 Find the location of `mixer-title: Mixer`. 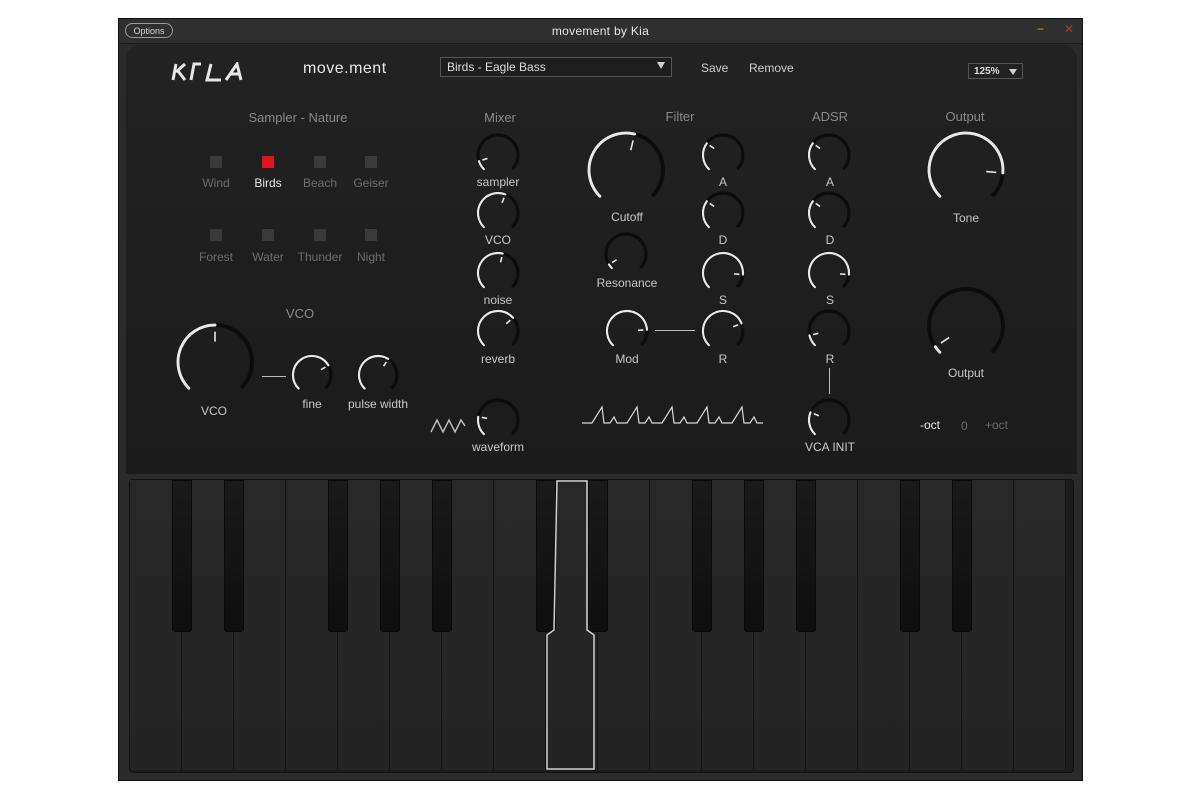

mixer-title: Mixer is located at coordinates (500, 117).